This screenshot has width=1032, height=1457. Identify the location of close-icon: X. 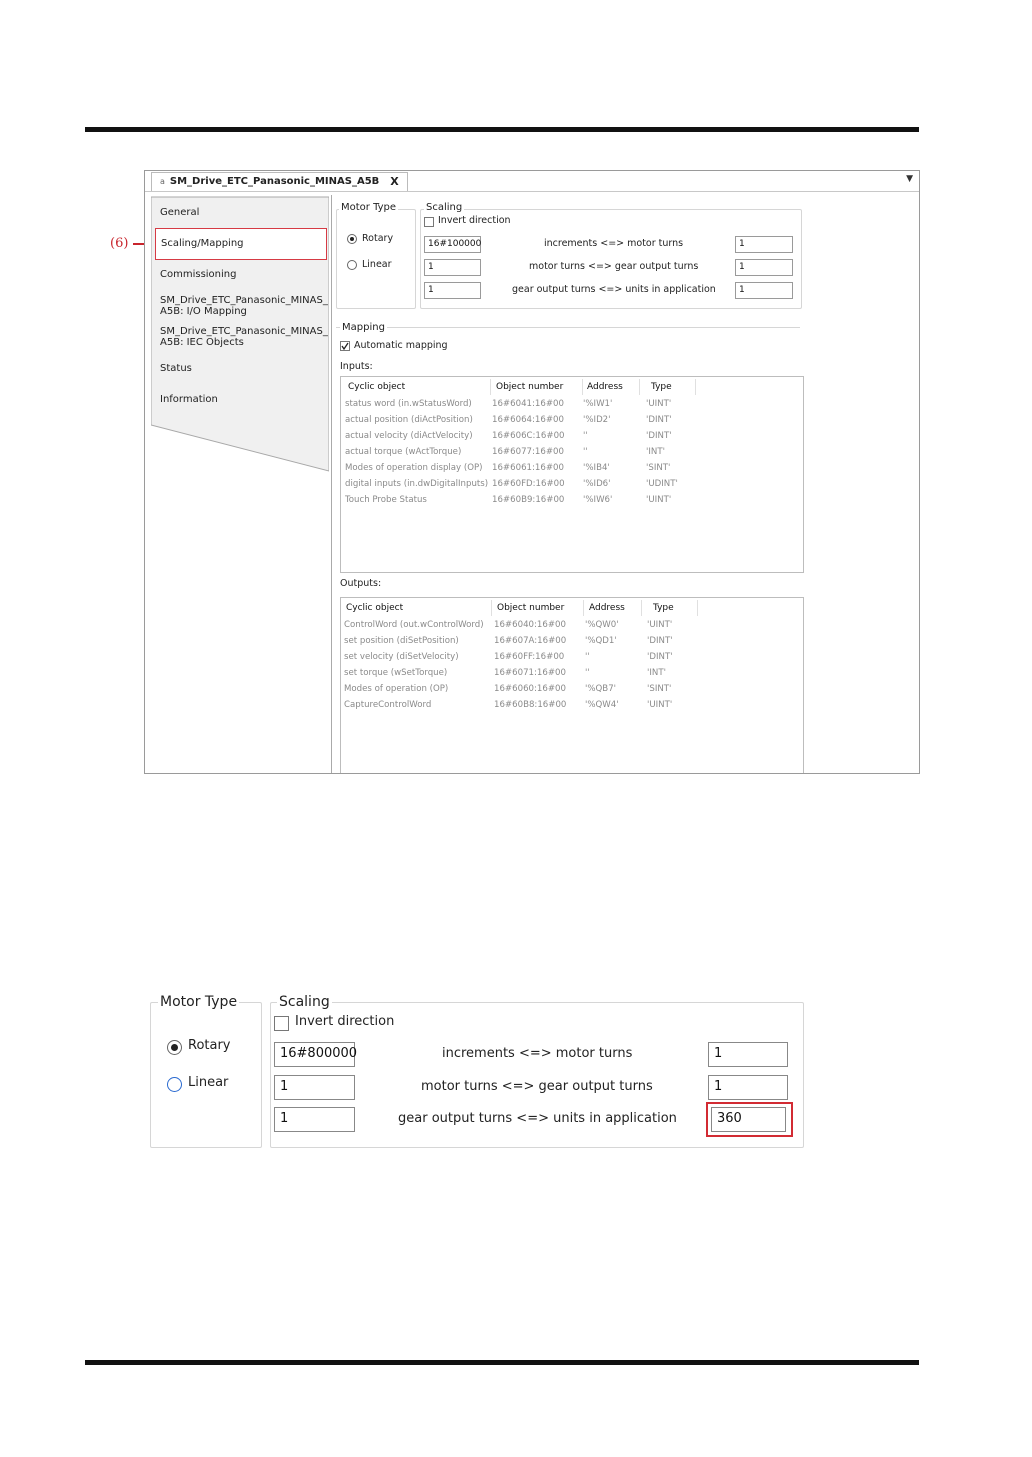
(394, 182).